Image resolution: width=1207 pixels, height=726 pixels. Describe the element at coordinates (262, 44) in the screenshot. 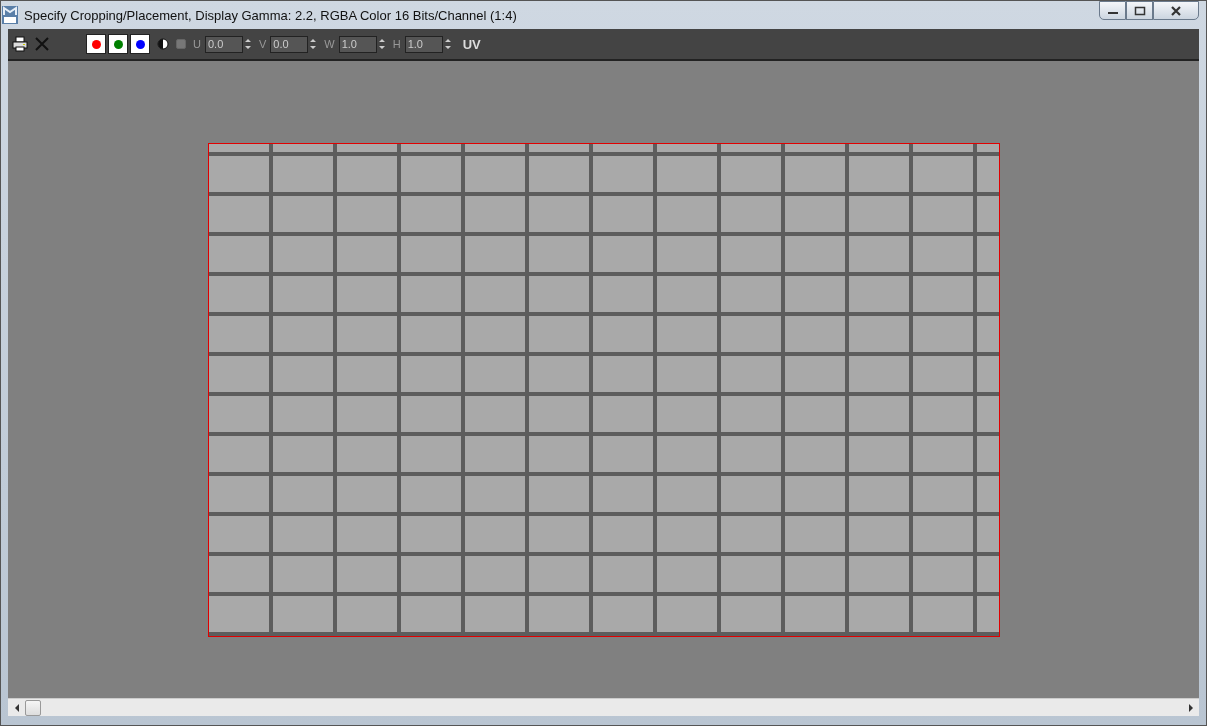

I see `field-label: V` at that location.